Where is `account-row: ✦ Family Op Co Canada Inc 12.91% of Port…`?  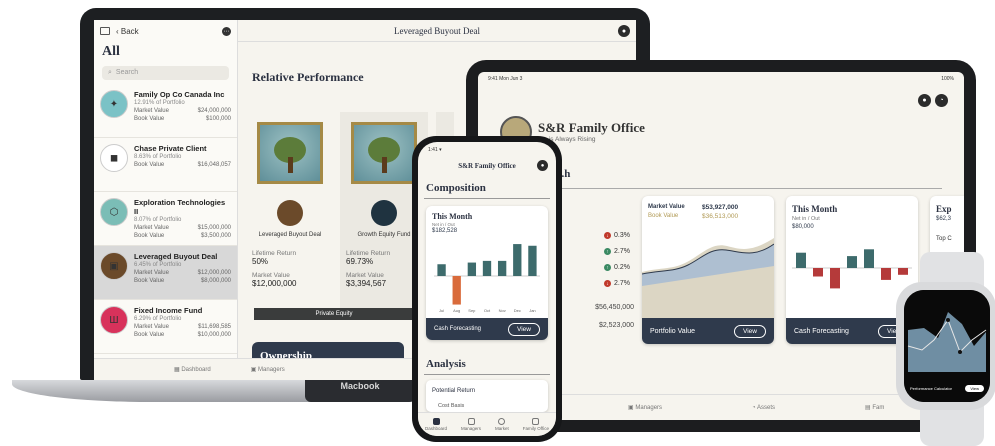 account-row: ✦ Family Op Co Canada Inc 12.91% of Port… is located at coordinates (165, 111).